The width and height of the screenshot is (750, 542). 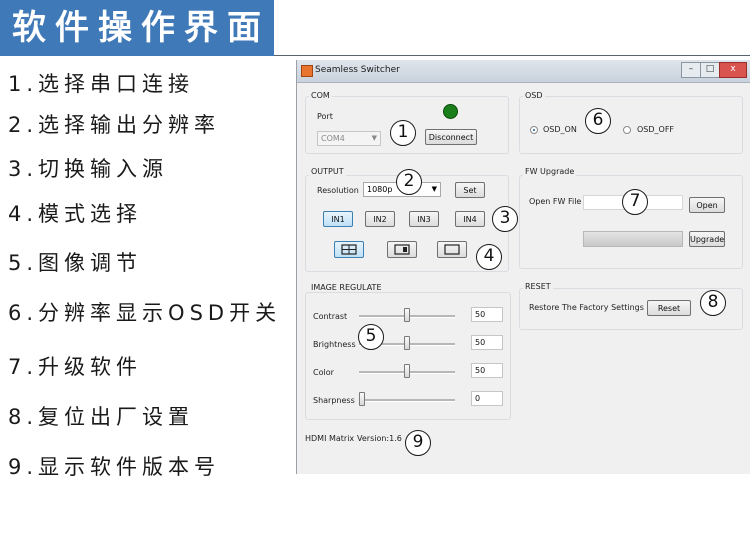 What do you see at coordinates (407, 371) in the screenshot?
I see `color-slider-thumb` at bounding box center [407, 371].